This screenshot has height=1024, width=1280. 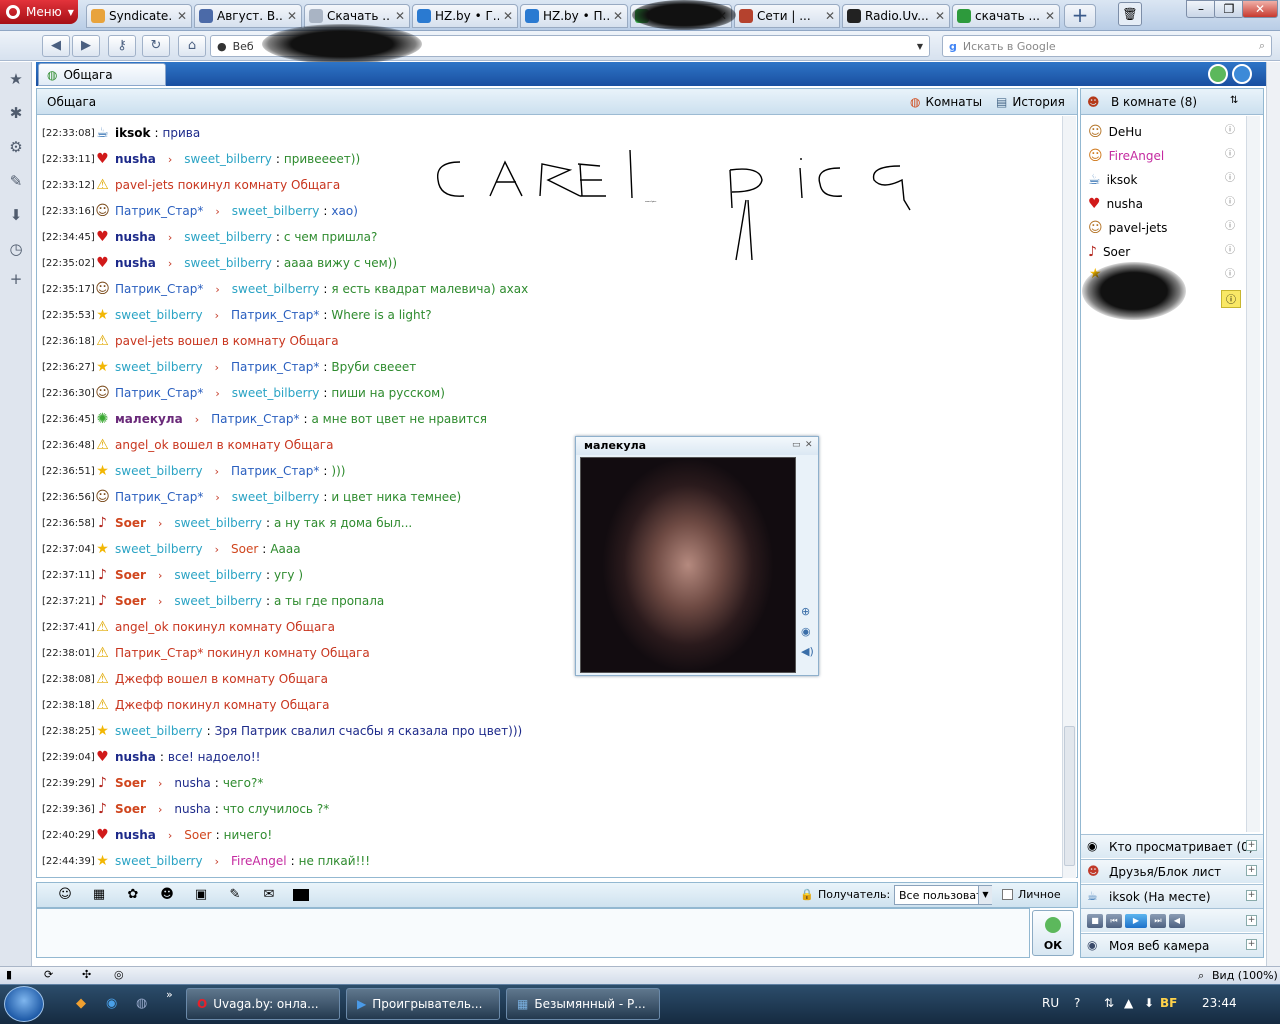 What do you see at coordinates (1234, 100) in the screenshot?
I see `sort-icon: ⇅` at bounding box center [1234, 100].